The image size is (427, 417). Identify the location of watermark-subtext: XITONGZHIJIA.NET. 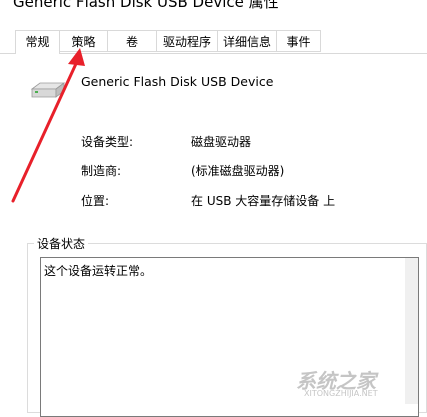
(341, 393).